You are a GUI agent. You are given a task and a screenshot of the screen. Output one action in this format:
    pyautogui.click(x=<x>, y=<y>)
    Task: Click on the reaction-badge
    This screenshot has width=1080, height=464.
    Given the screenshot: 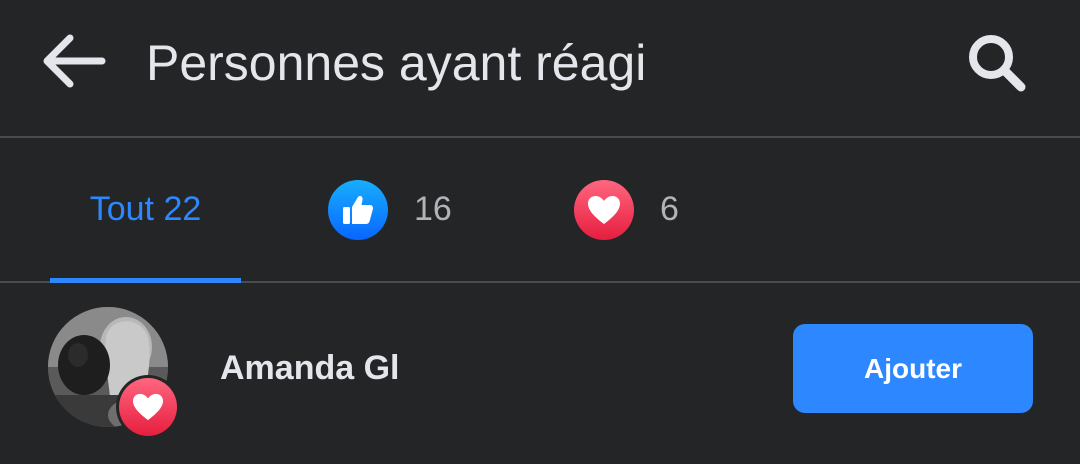 What is the action you would take?
    pyautogui.click(x=148, y=407)
    